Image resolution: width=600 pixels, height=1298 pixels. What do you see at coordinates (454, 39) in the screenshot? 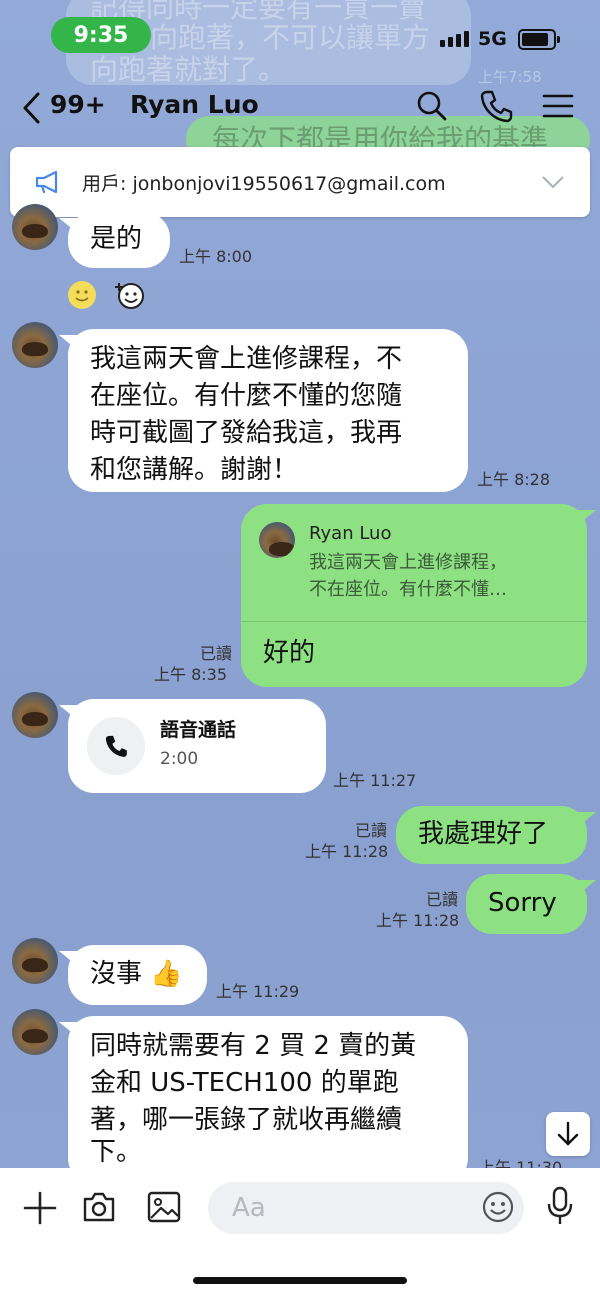
I see `signal-icon` at bounding box center [454, 39].